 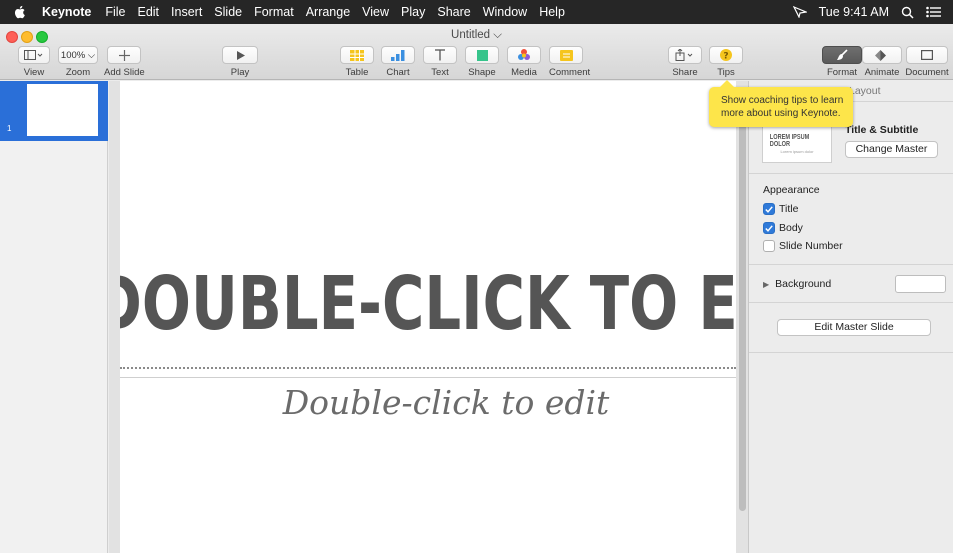 What do you see at coordinates (769, 246) in the screenshot?
I see `slide-number-checkbox` at bounding box center [769, 246].